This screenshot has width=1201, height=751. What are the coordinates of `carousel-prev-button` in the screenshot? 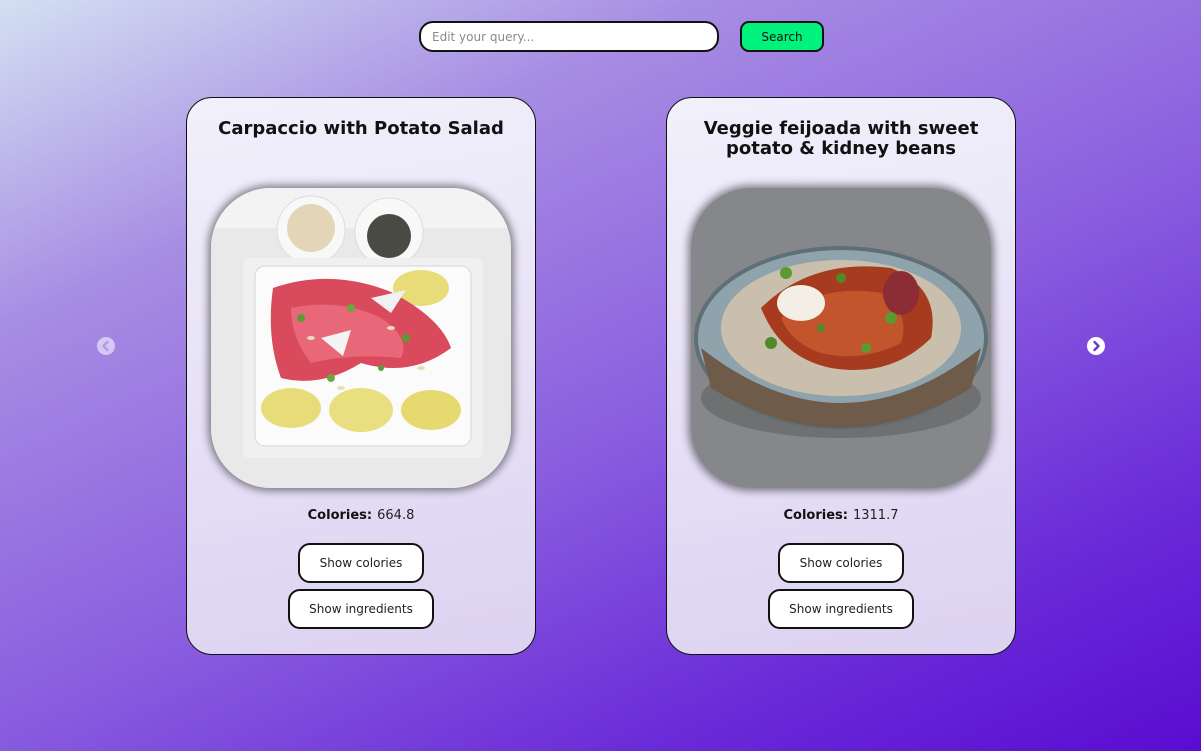 It's located at (106, 346).